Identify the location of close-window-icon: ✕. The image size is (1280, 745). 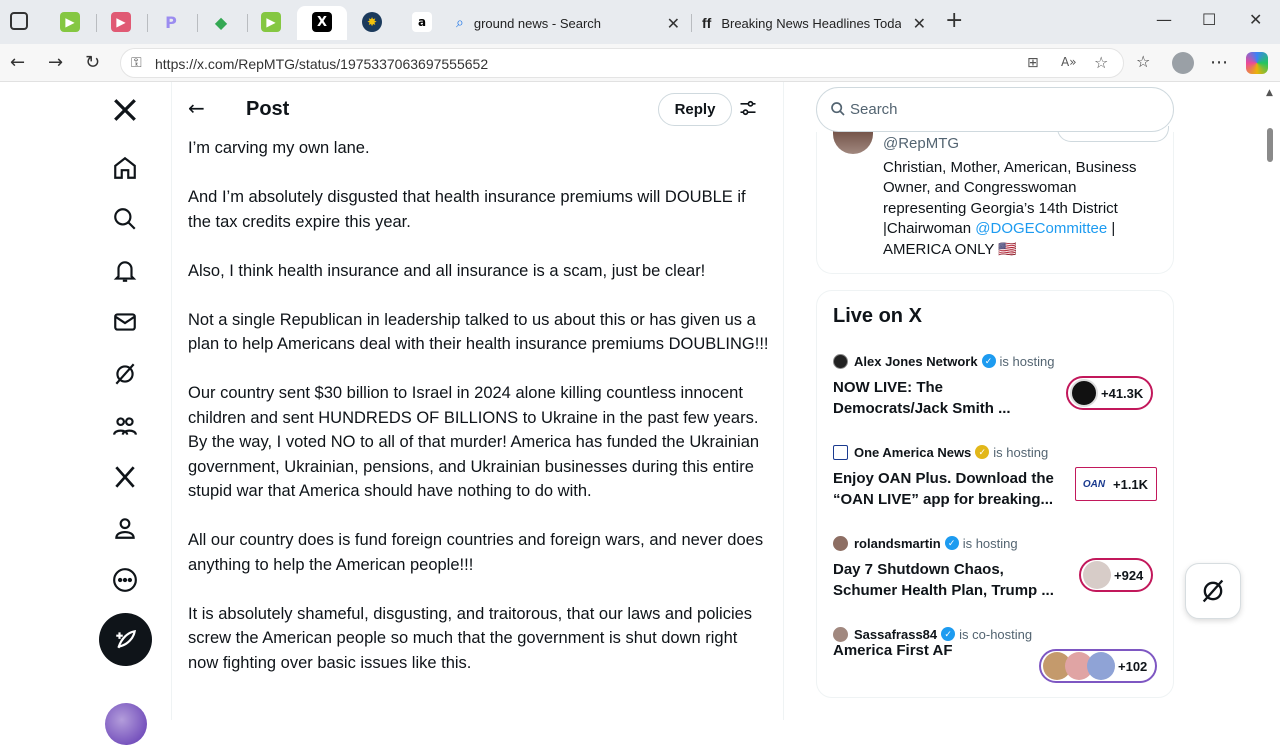
(1255, 19).